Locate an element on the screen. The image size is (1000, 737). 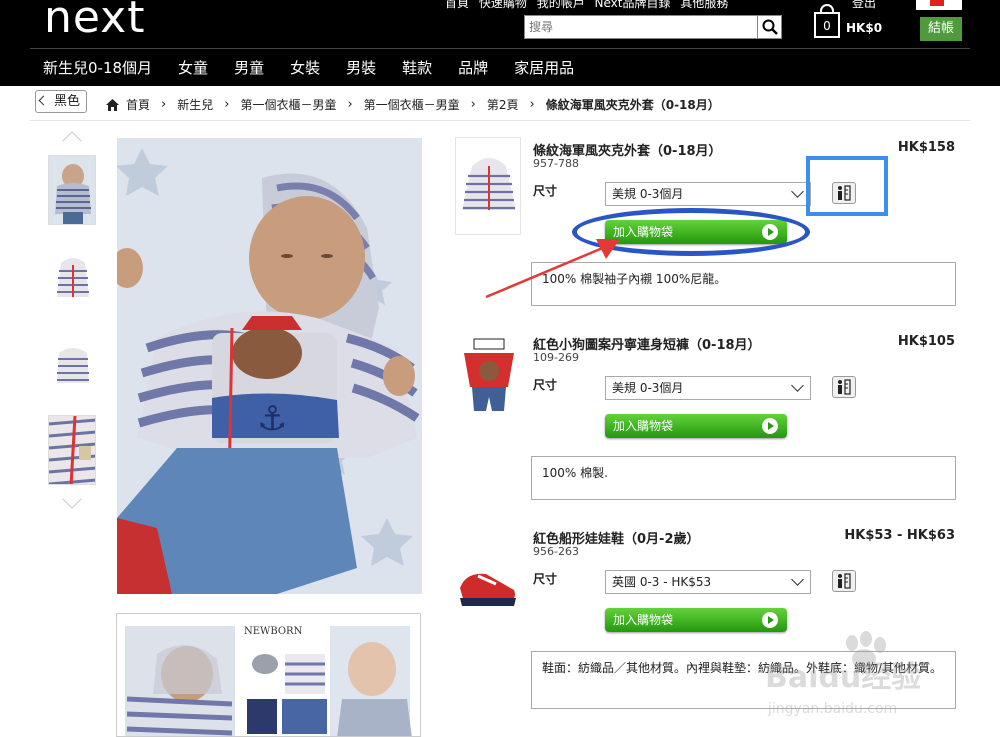
breadcrumb-page-2: 第2頁 is located at coordinates (503, 104).